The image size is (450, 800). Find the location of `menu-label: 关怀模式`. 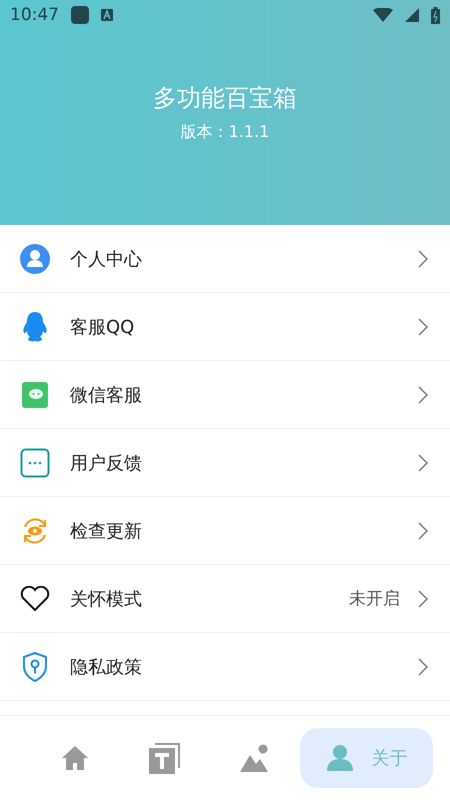

menu-label: 关怀模式 is located at coordinates (106, 599).